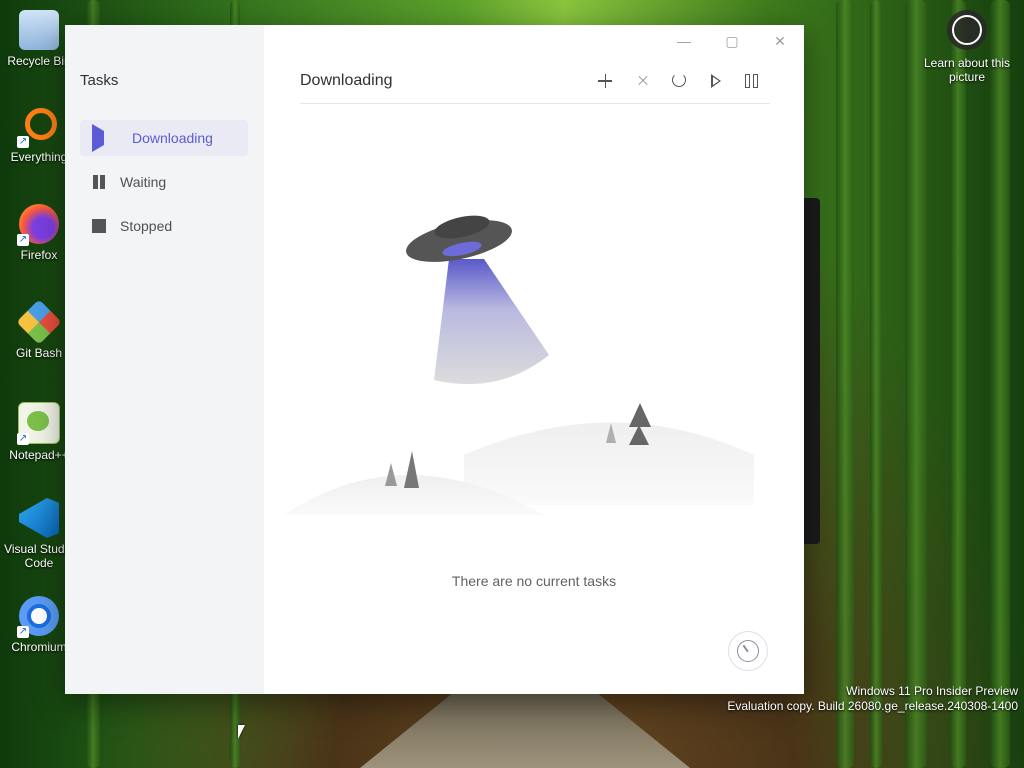  I want to click on desktop-icon-recycle-bin: Recycle Bin, so click(39, 39).